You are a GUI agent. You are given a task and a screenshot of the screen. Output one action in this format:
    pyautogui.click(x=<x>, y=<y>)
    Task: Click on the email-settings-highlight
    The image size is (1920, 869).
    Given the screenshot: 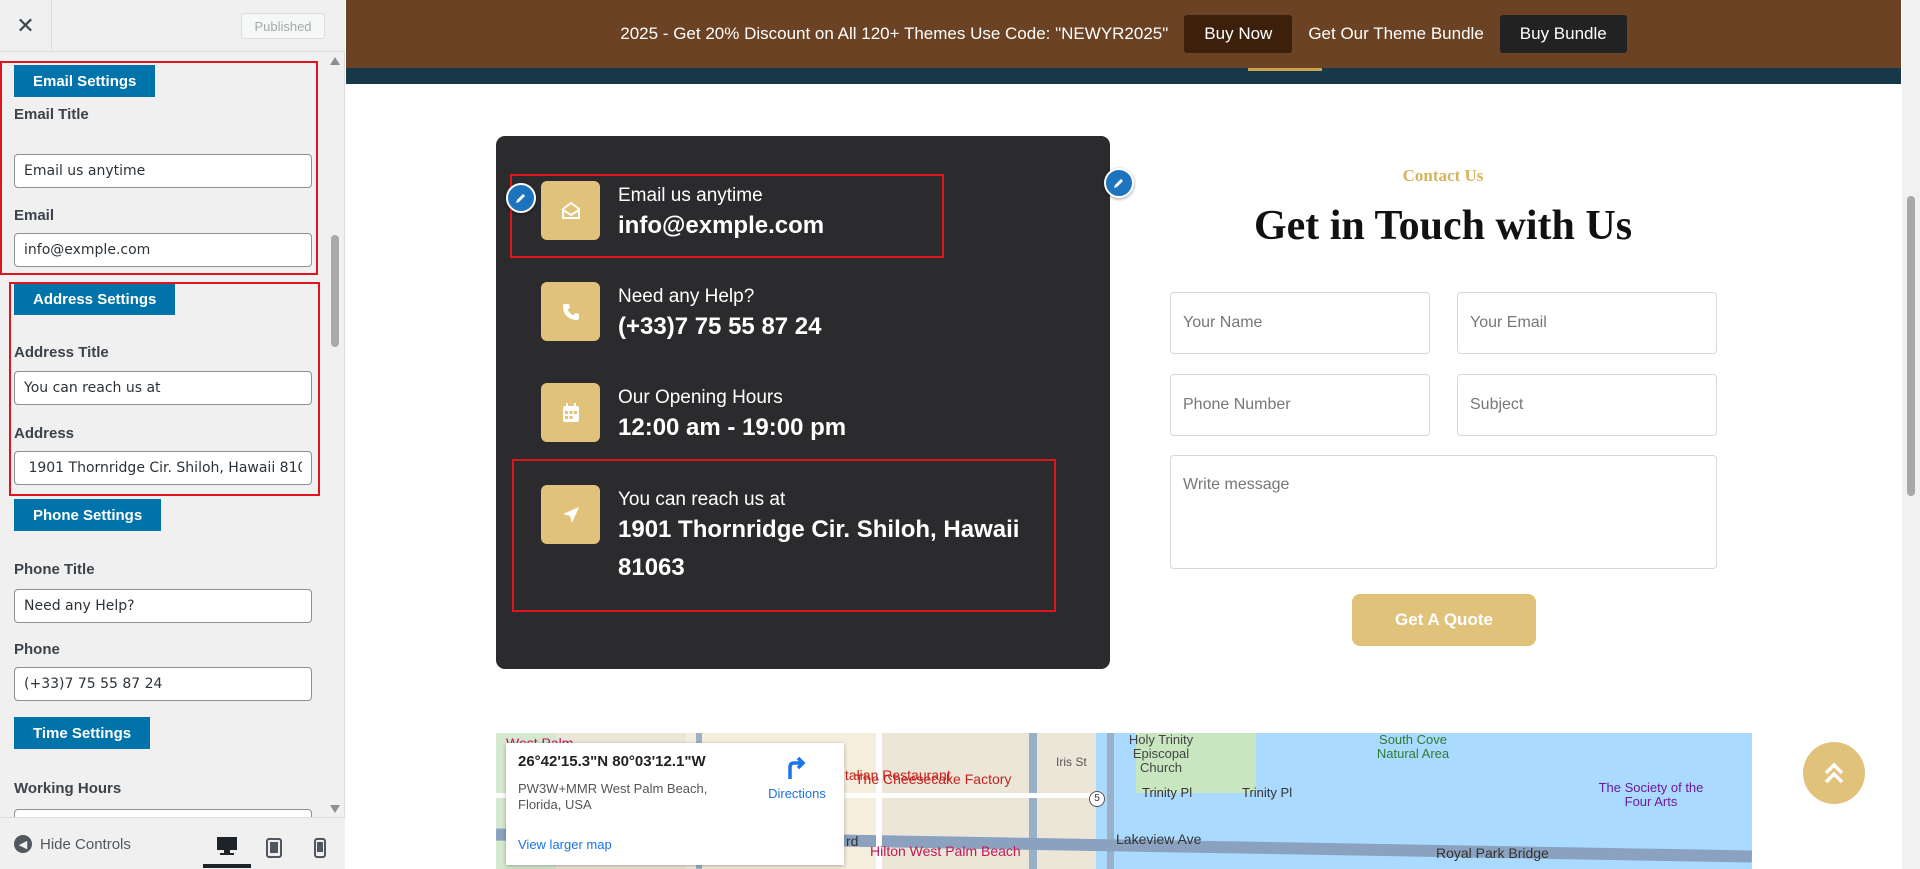 What is the action you would take?
    pyautogui.click(x=159, y=168)
    